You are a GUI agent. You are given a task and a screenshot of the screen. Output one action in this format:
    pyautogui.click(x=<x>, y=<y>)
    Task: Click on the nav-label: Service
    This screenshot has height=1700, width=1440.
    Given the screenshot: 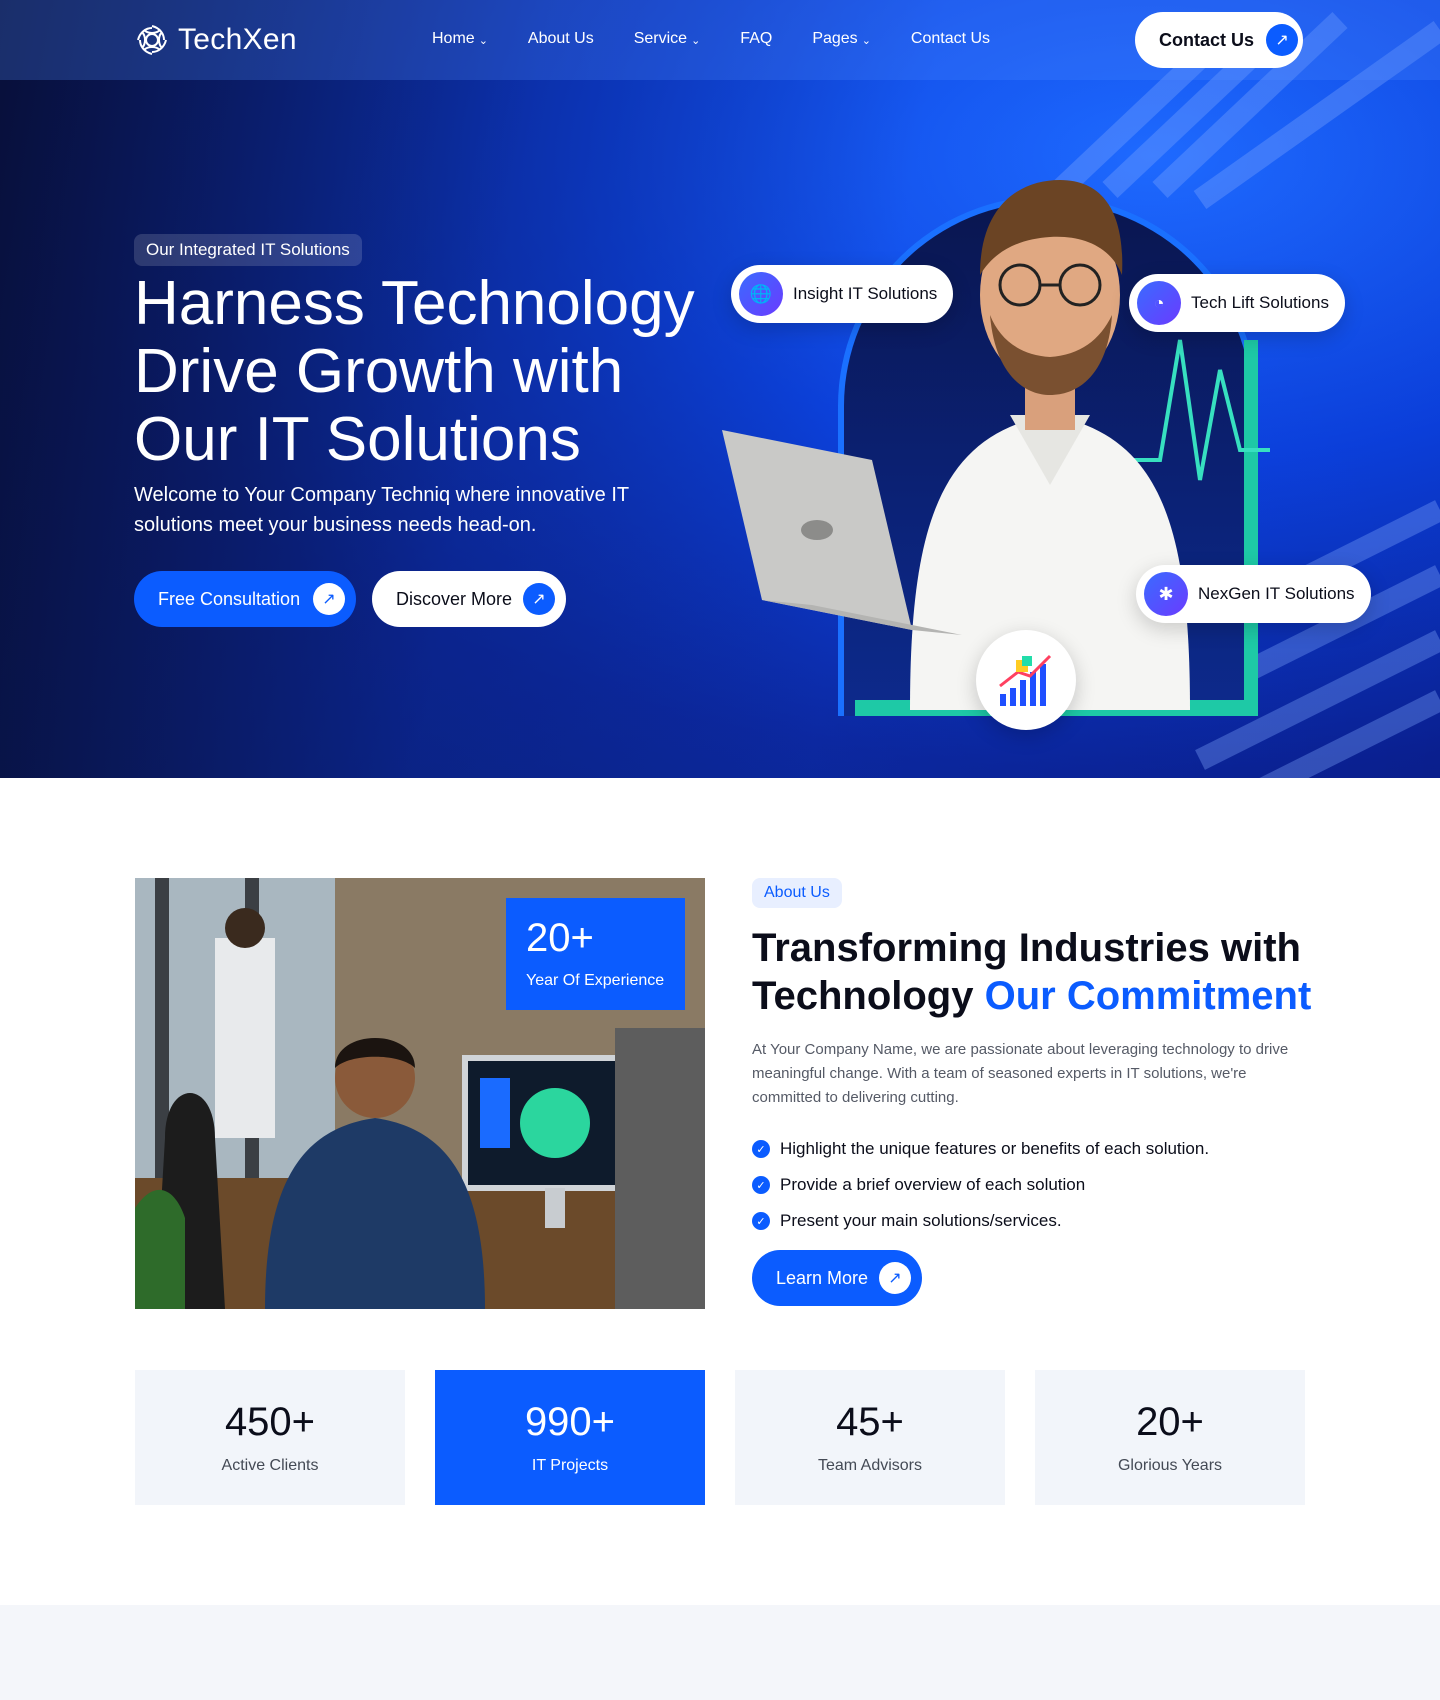 What is the action you would take?
    pyautogui.click(x=660, y=38)
    